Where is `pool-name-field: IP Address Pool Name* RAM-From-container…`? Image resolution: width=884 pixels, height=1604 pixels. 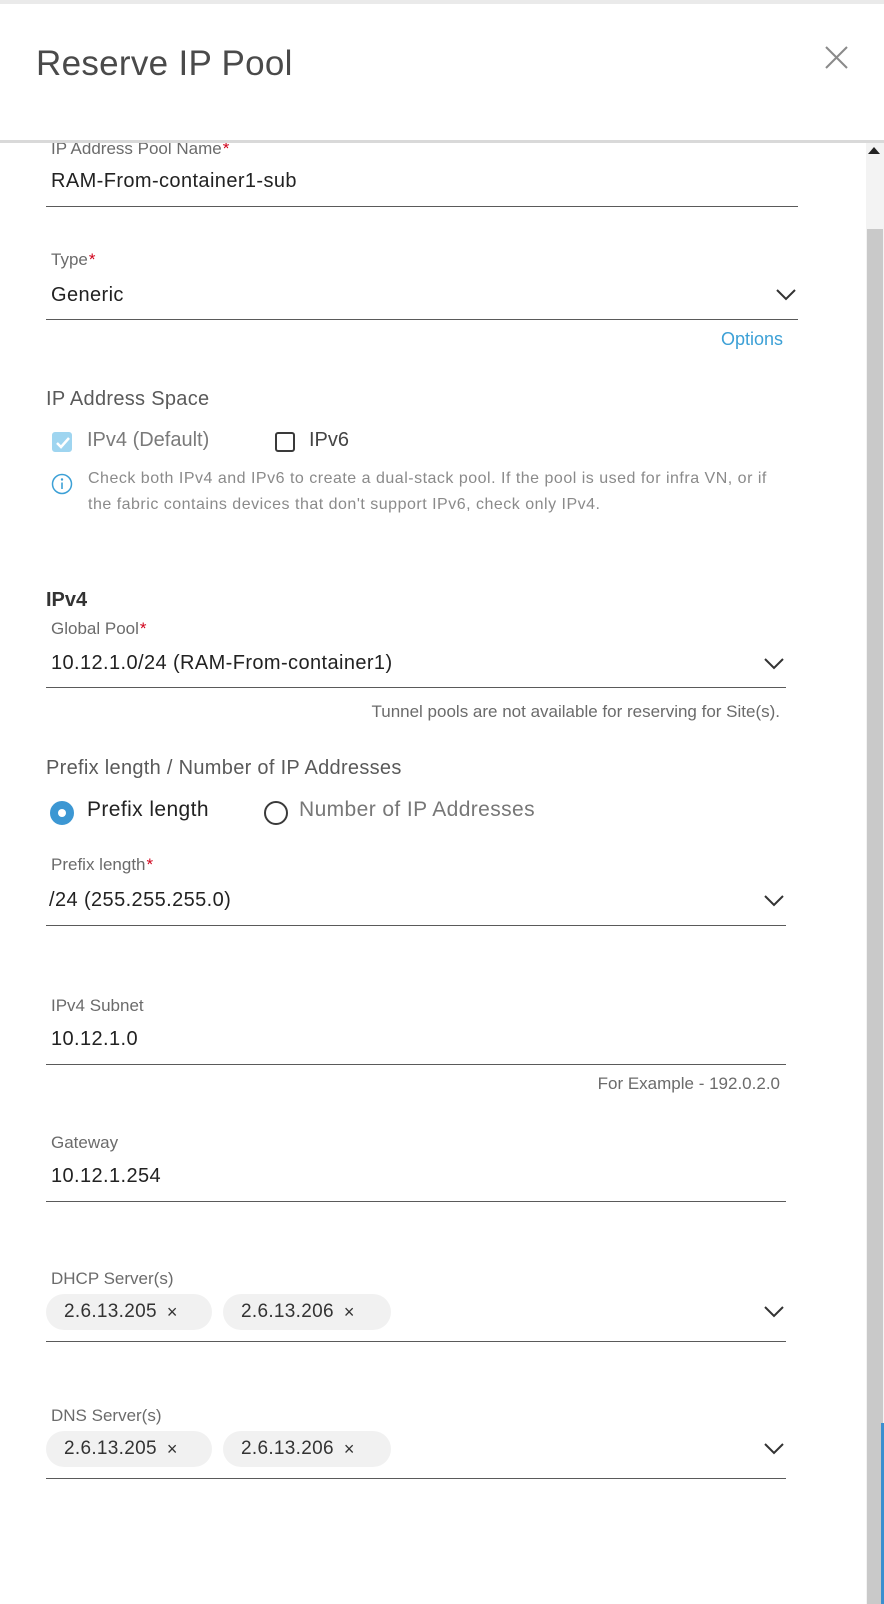
pool-name-field: IP Address Pool Name* RAM-From-container… is located at coordinates (422, 176).